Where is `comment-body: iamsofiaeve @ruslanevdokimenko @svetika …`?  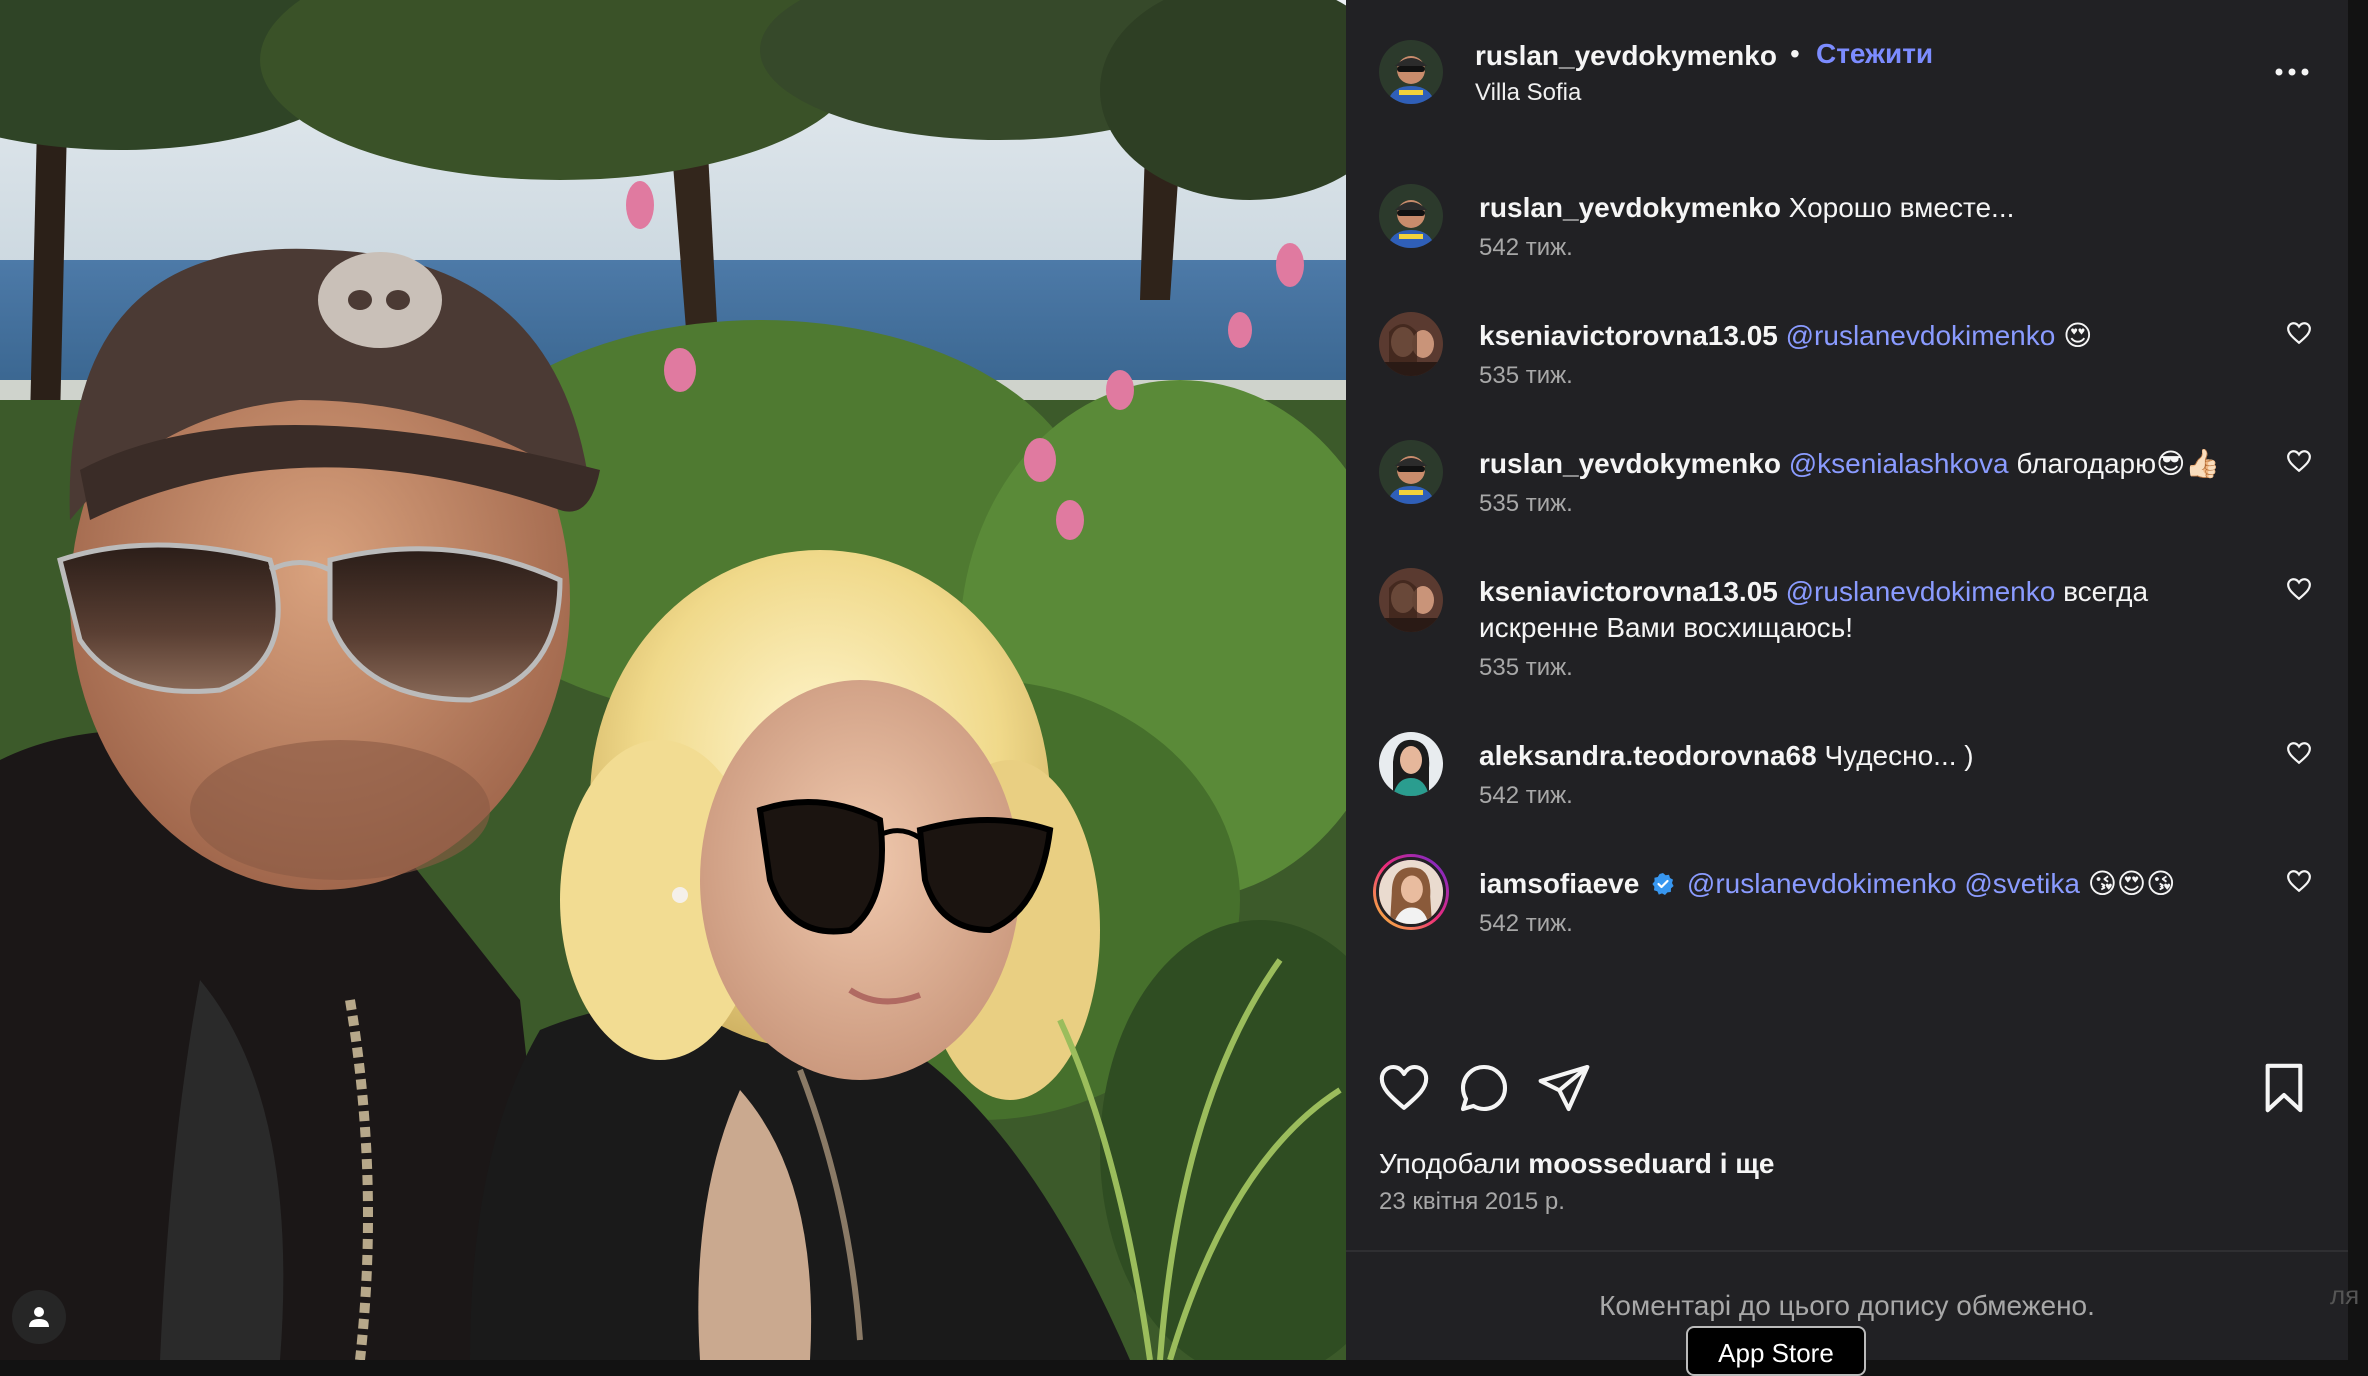
comment-body: iamsofiaeve @ruslanevdokimenko @svetika … is located at coordinates (1859, 902).